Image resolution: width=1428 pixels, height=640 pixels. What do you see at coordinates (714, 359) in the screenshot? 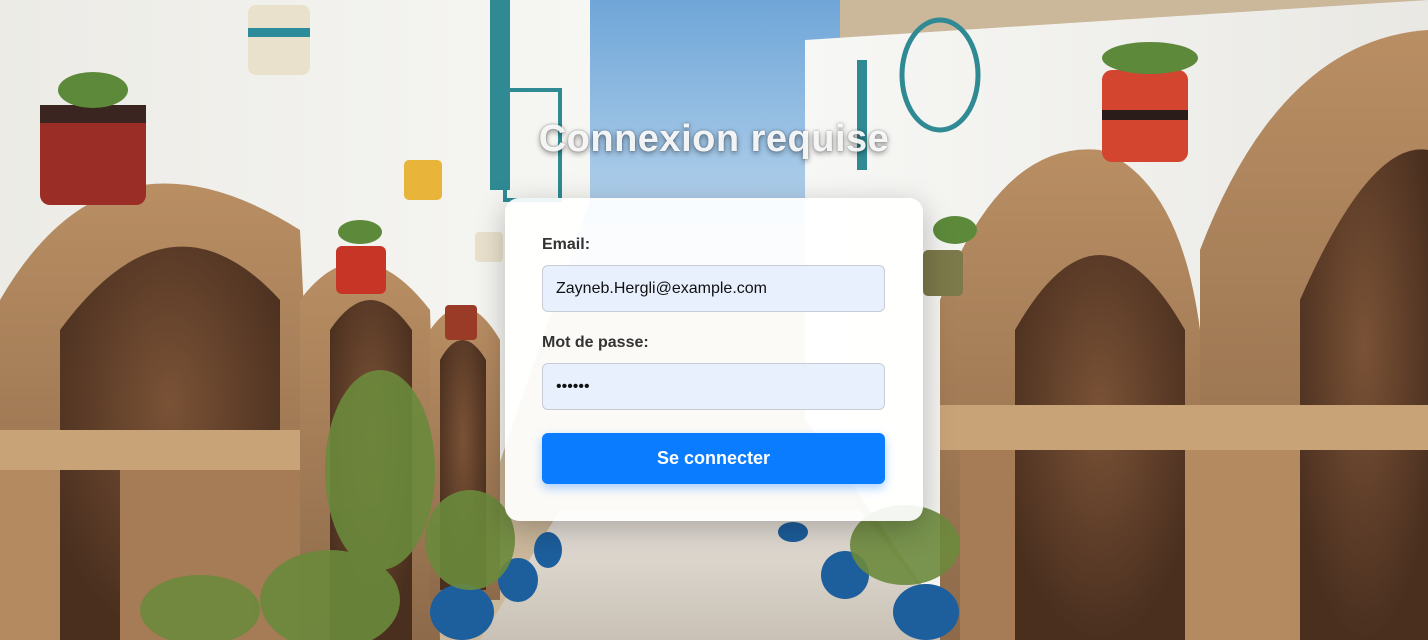
I see `login-card: Email: Mot de passe: Se connecter` at bounding box center [714, 359].